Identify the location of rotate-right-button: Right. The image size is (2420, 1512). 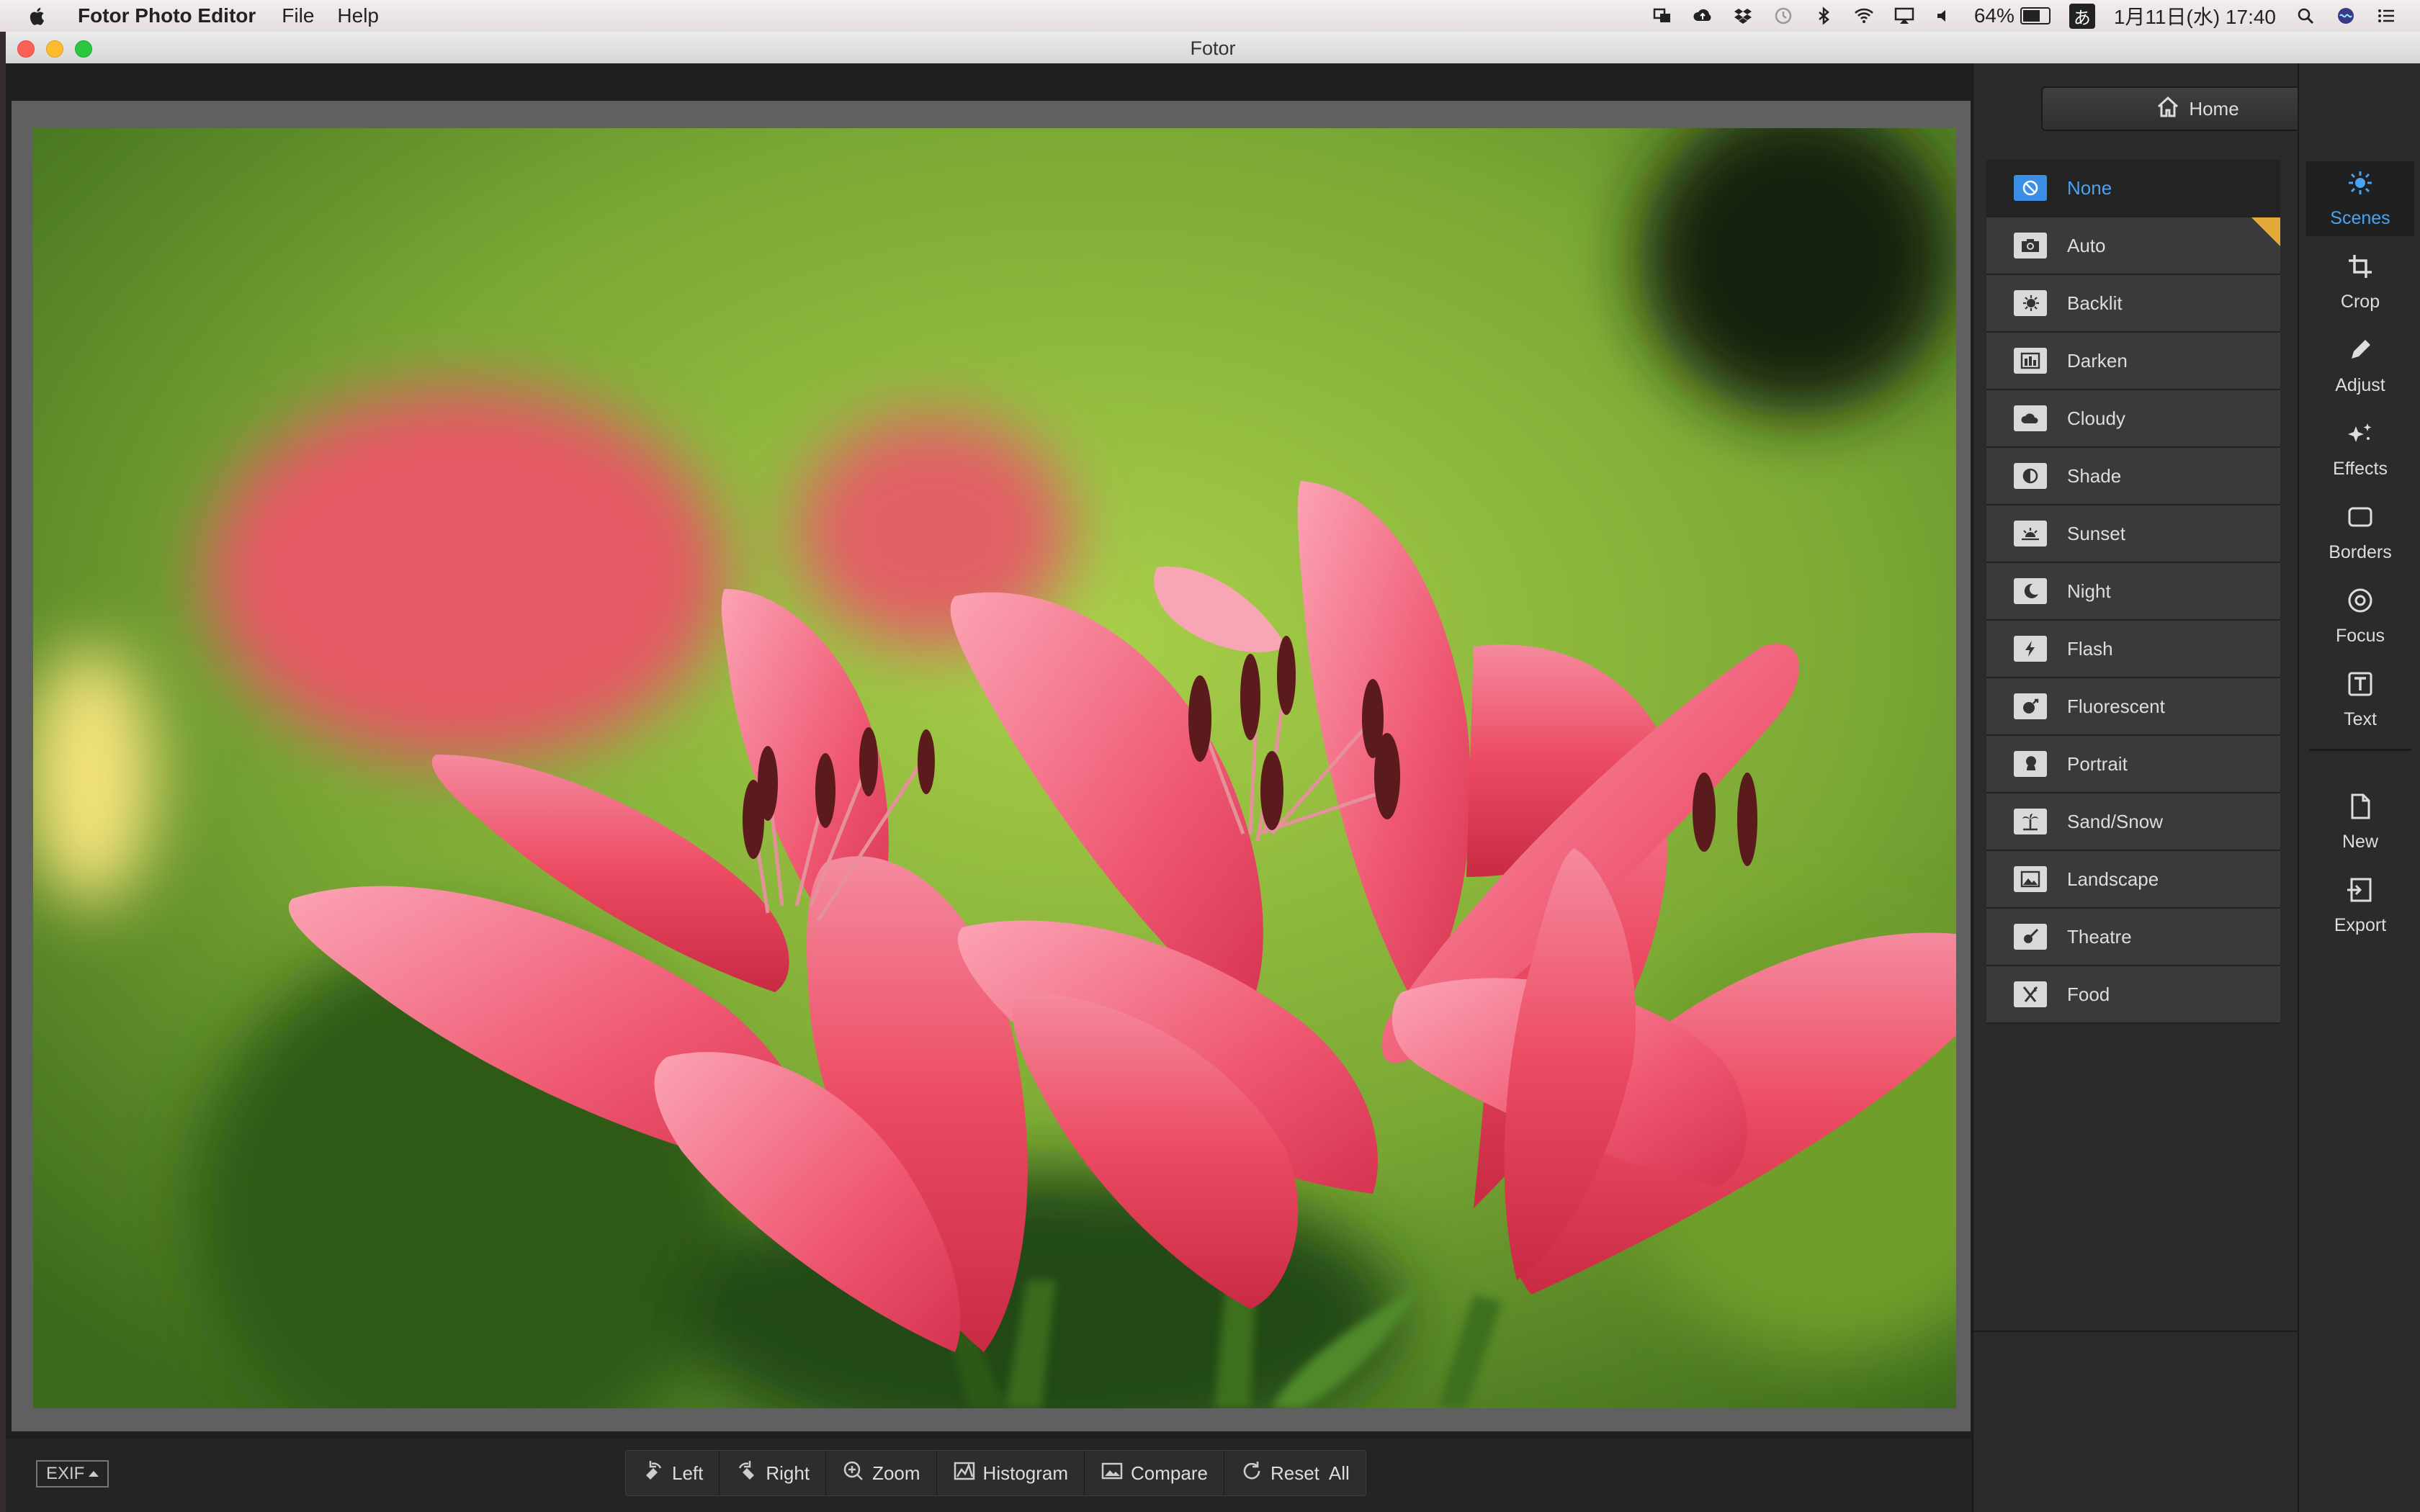
(773, 1473).